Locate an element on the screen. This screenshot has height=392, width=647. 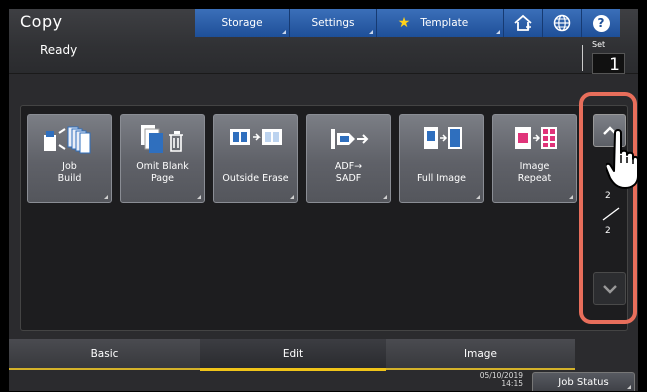
globe-icon is located at coordinates (562, 23).